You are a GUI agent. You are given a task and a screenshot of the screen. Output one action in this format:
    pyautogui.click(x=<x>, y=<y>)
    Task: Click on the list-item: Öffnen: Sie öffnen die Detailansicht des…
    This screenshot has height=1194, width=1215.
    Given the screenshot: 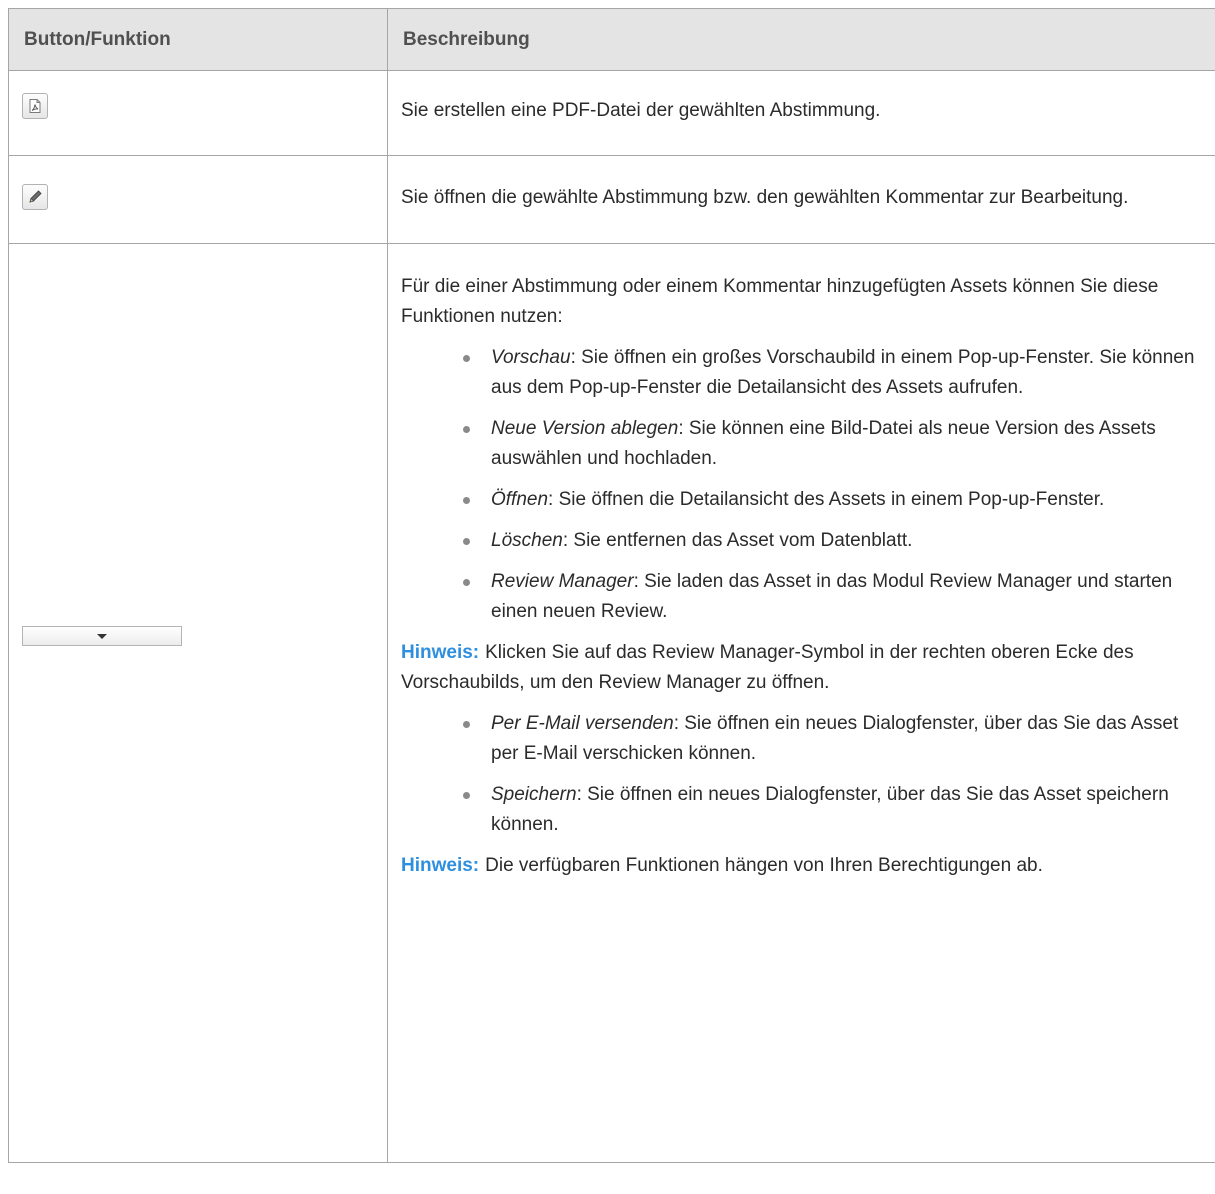 What is the action you would take?
    pyautogui.click(x=802, y=500)
    